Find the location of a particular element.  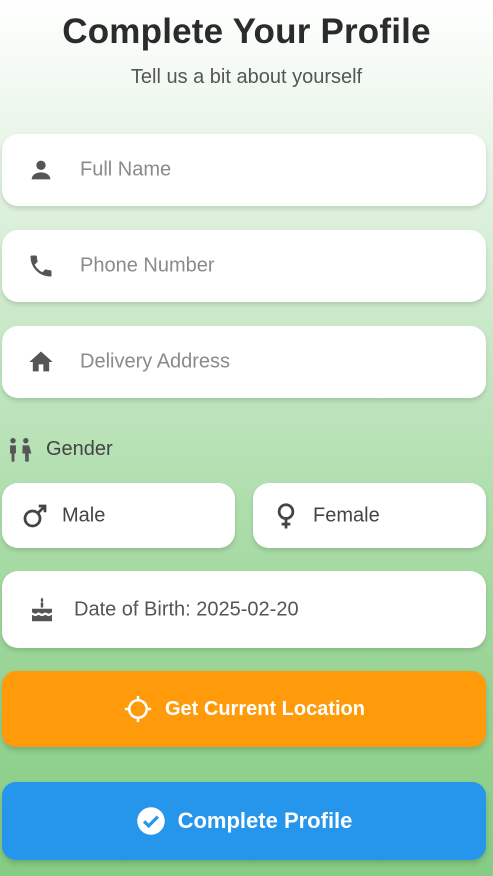

male-symbol-icon is located at coordinates (35, 515).